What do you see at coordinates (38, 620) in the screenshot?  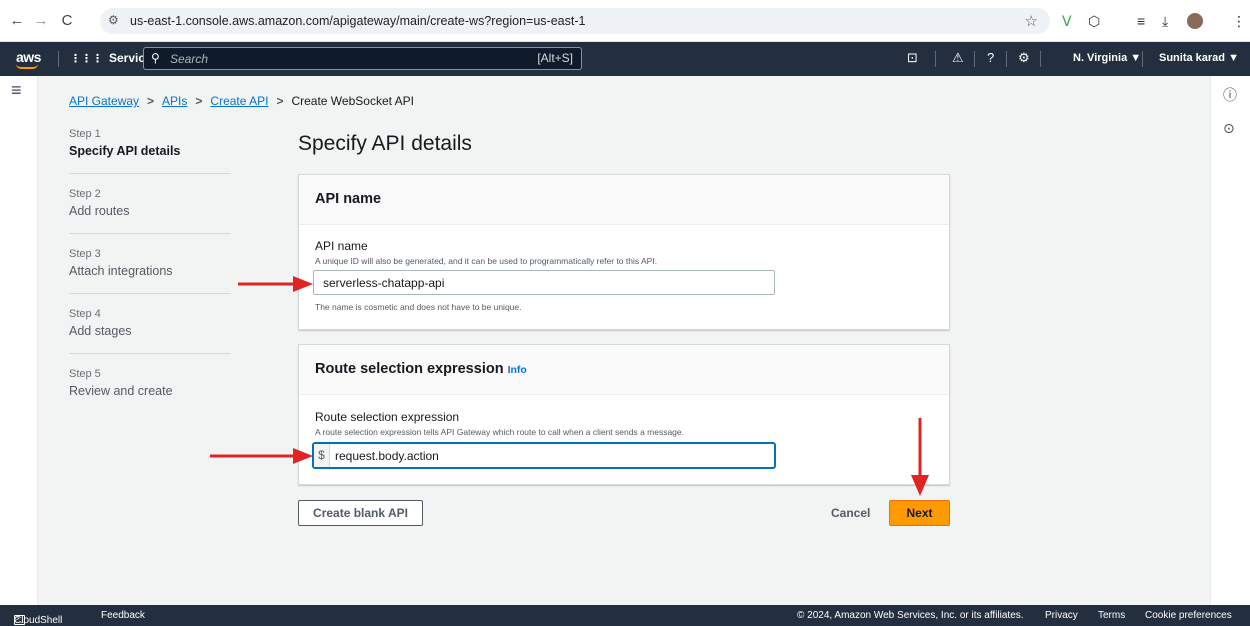 I see `cloudshell-label: CloudShell` at bounding box center [38, 620].